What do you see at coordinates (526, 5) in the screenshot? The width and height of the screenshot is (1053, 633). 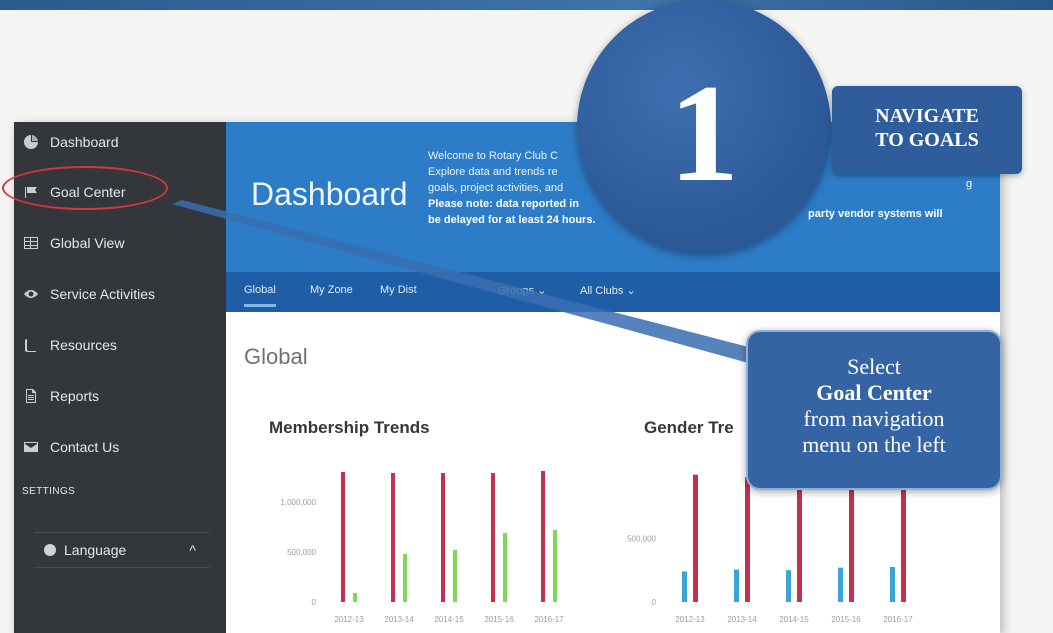 I see `scan-top-band` at bounding box center [526, 5].